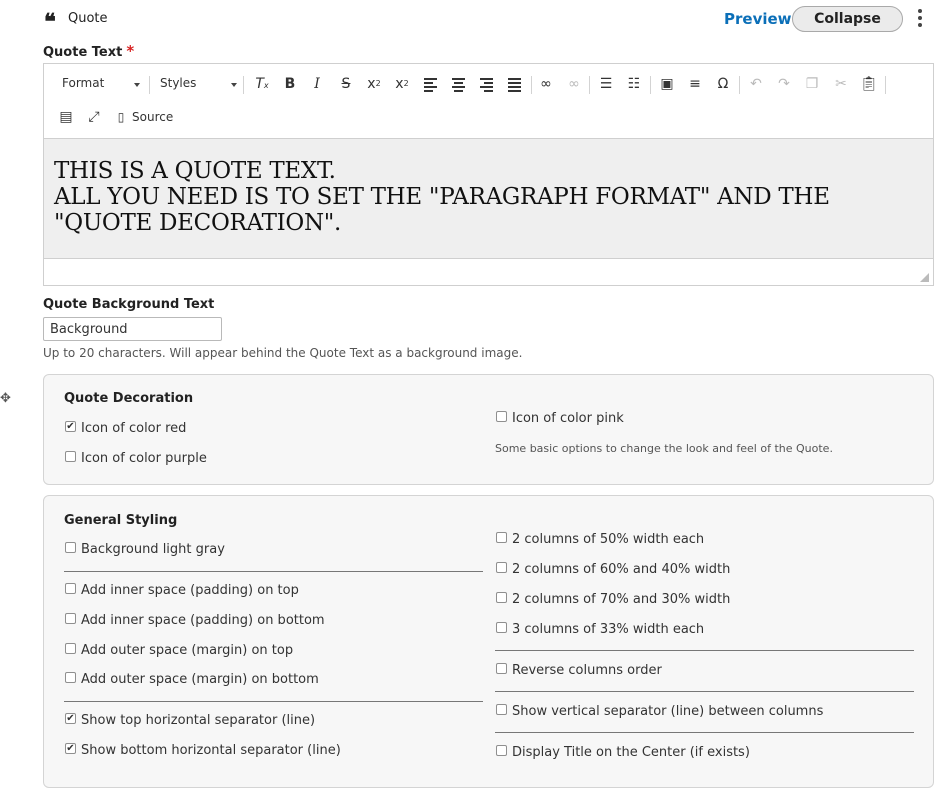 The height and width of the screenshot is (802, 945). Describe the element at coordinates (869, 84) in the screenshot. I see `paste-icon: 📋︎` at that location.